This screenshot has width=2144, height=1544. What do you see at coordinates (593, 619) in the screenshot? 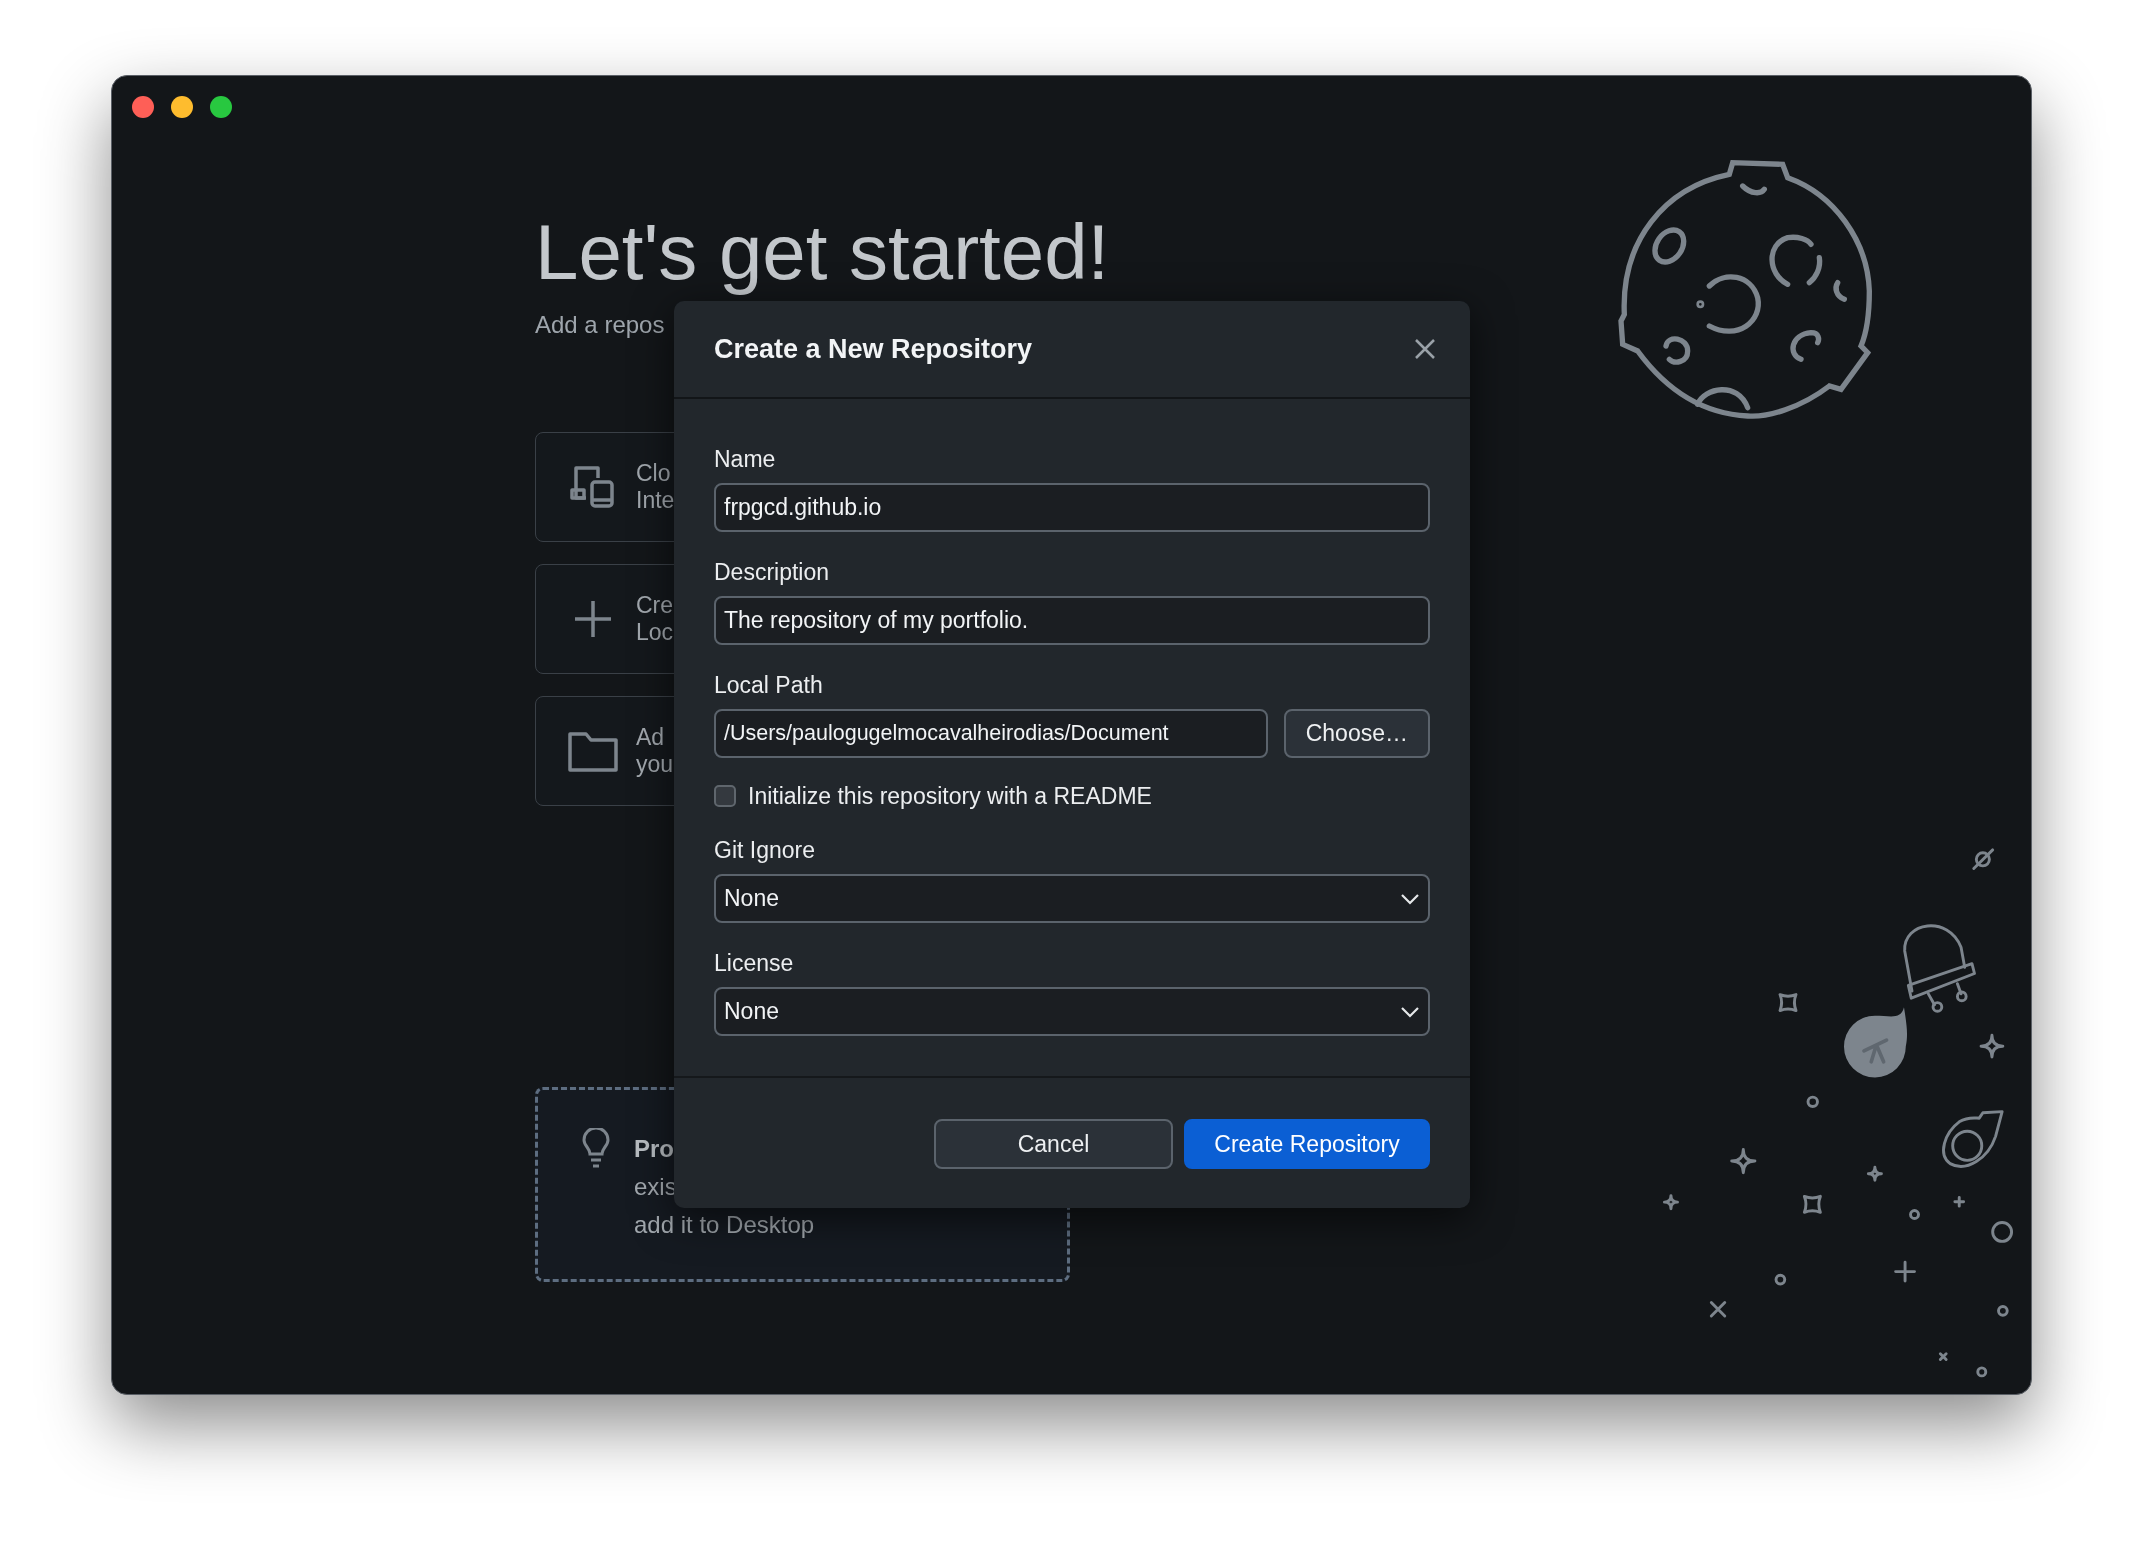
I see `plus-icon` at bounding box center [593, 619].